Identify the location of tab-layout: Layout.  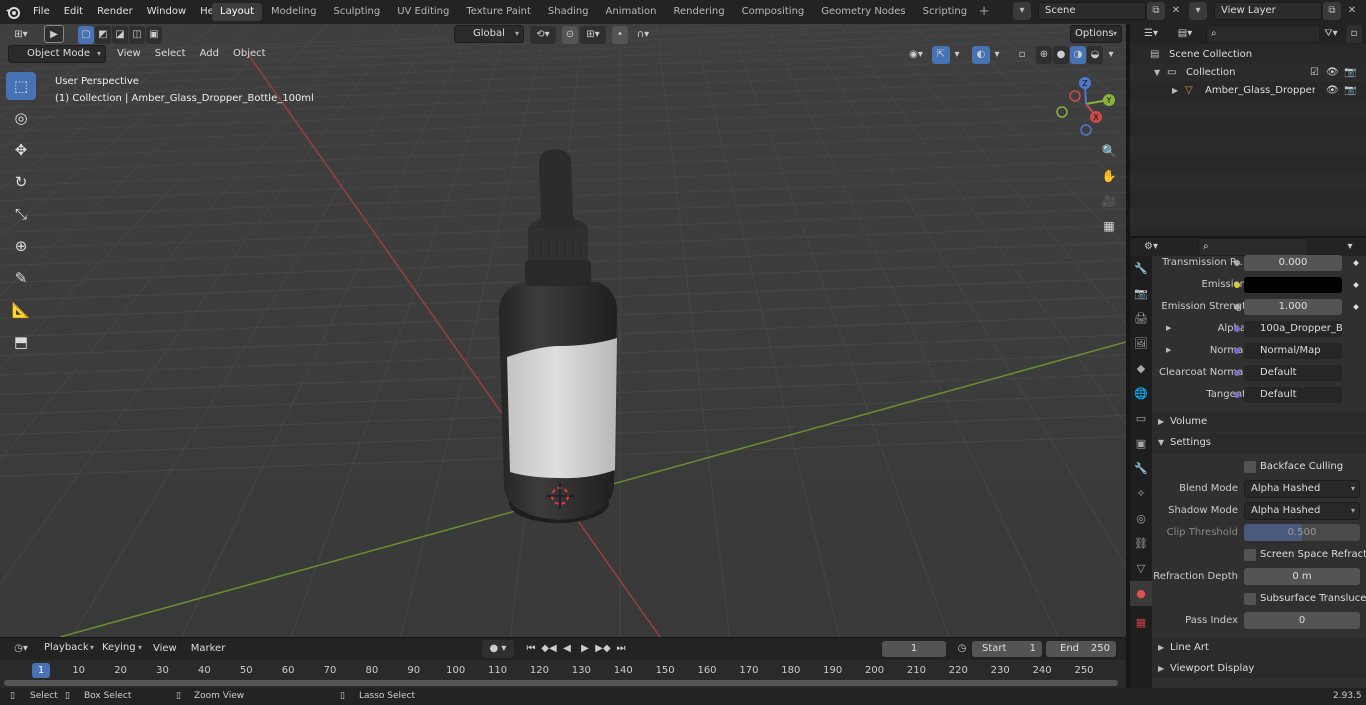
(237, 12).